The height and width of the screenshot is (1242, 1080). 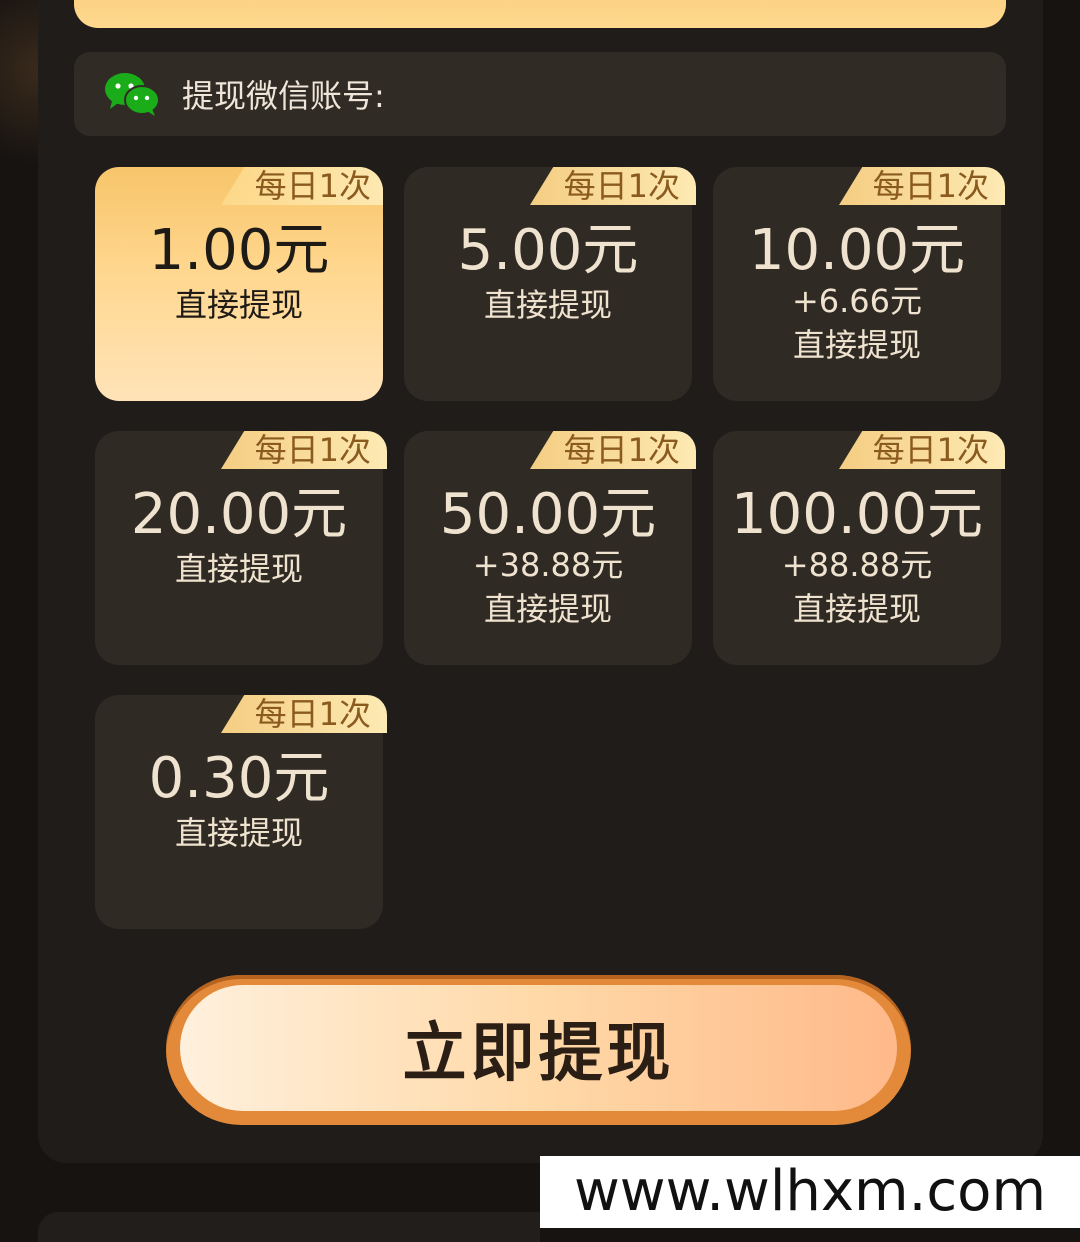 What do you see at coordinates (540, 94) in the screenshot?
I see `wechat-account-row: 提现微信账号:` at bounding box center [540, 94].